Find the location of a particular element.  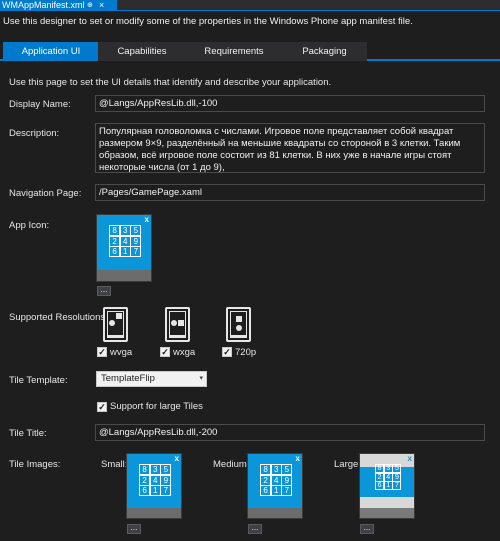

display-name-input: @Langs/AppResLib.dll,-100 is located at coordinates (290, 103).